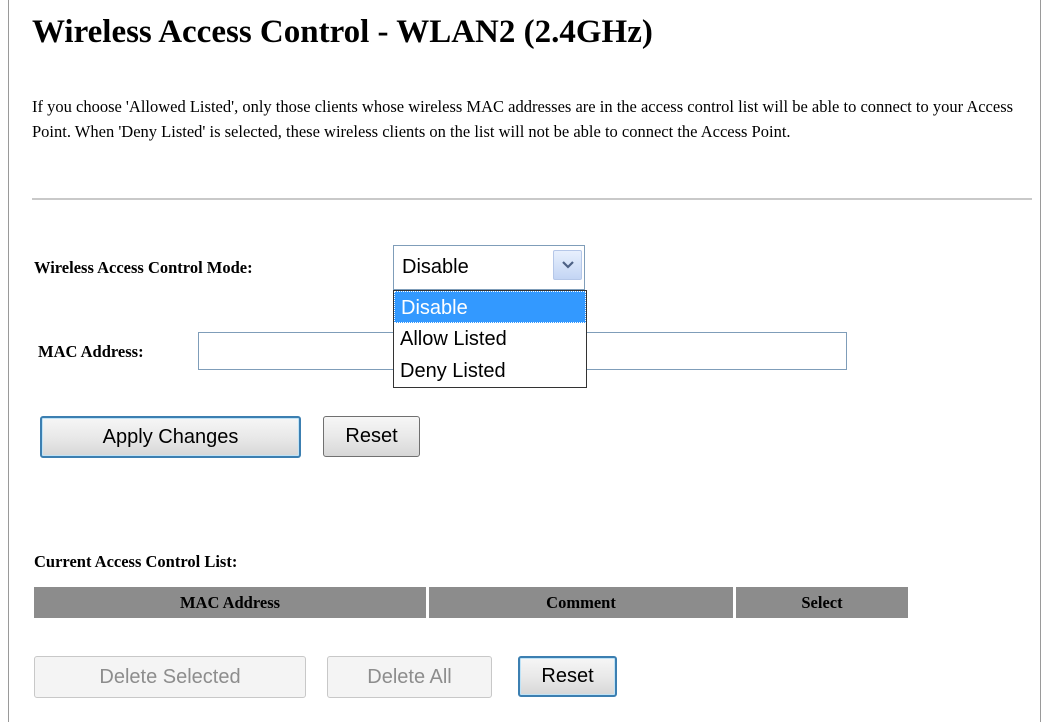 This screenshot has height=722, width=1049. What do you see at coordinates (143, 267) in the screenshot?
I see `access-control-mode-label: Wireless Access Control Mode:` at bounding box center [143, 267].